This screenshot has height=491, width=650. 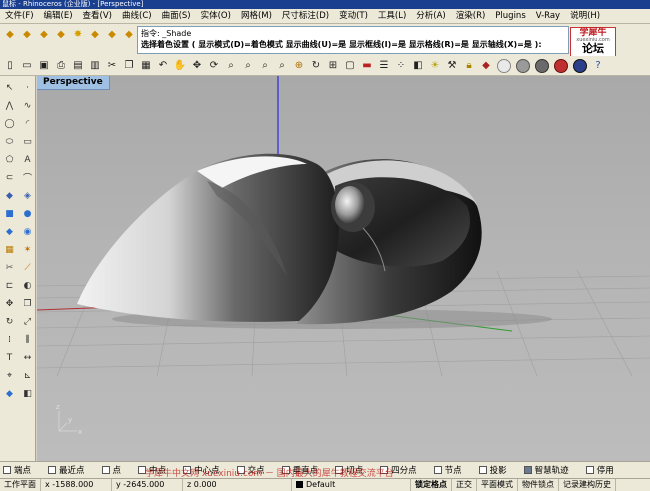 I want to click on zoom-icon: ⌕, so click(x=231, y=66).